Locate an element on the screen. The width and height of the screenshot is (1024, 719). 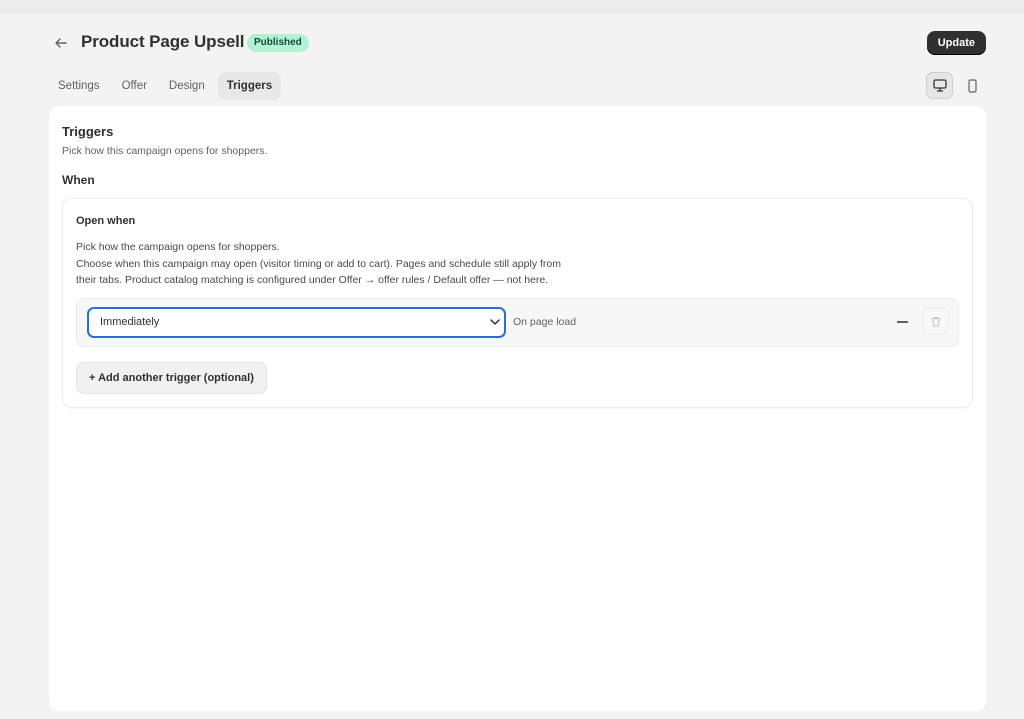
trigger-row: Immediately On page load is located at coordinates (517, 322).